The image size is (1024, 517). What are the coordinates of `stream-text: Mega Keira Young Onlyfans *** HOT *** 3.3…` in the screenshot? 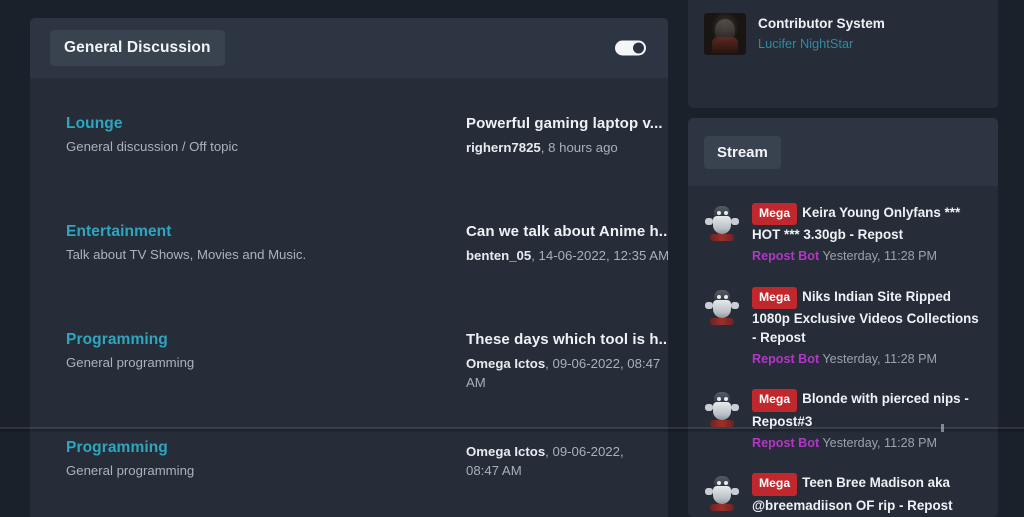 It's located at (869, 234).